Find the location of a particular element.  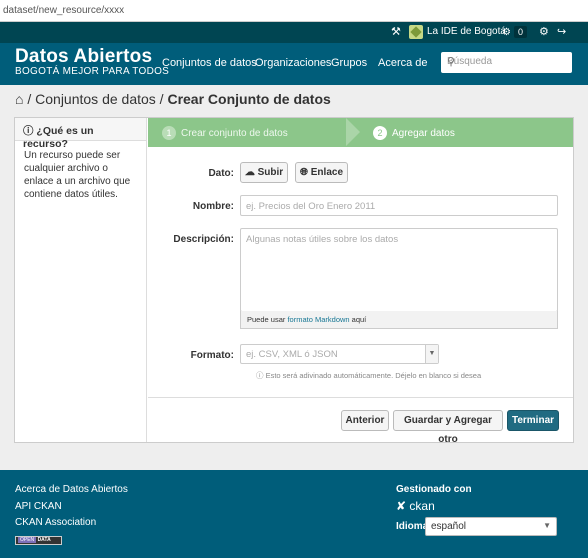

previous-button: Anterior is located at coordinates (365, 420).